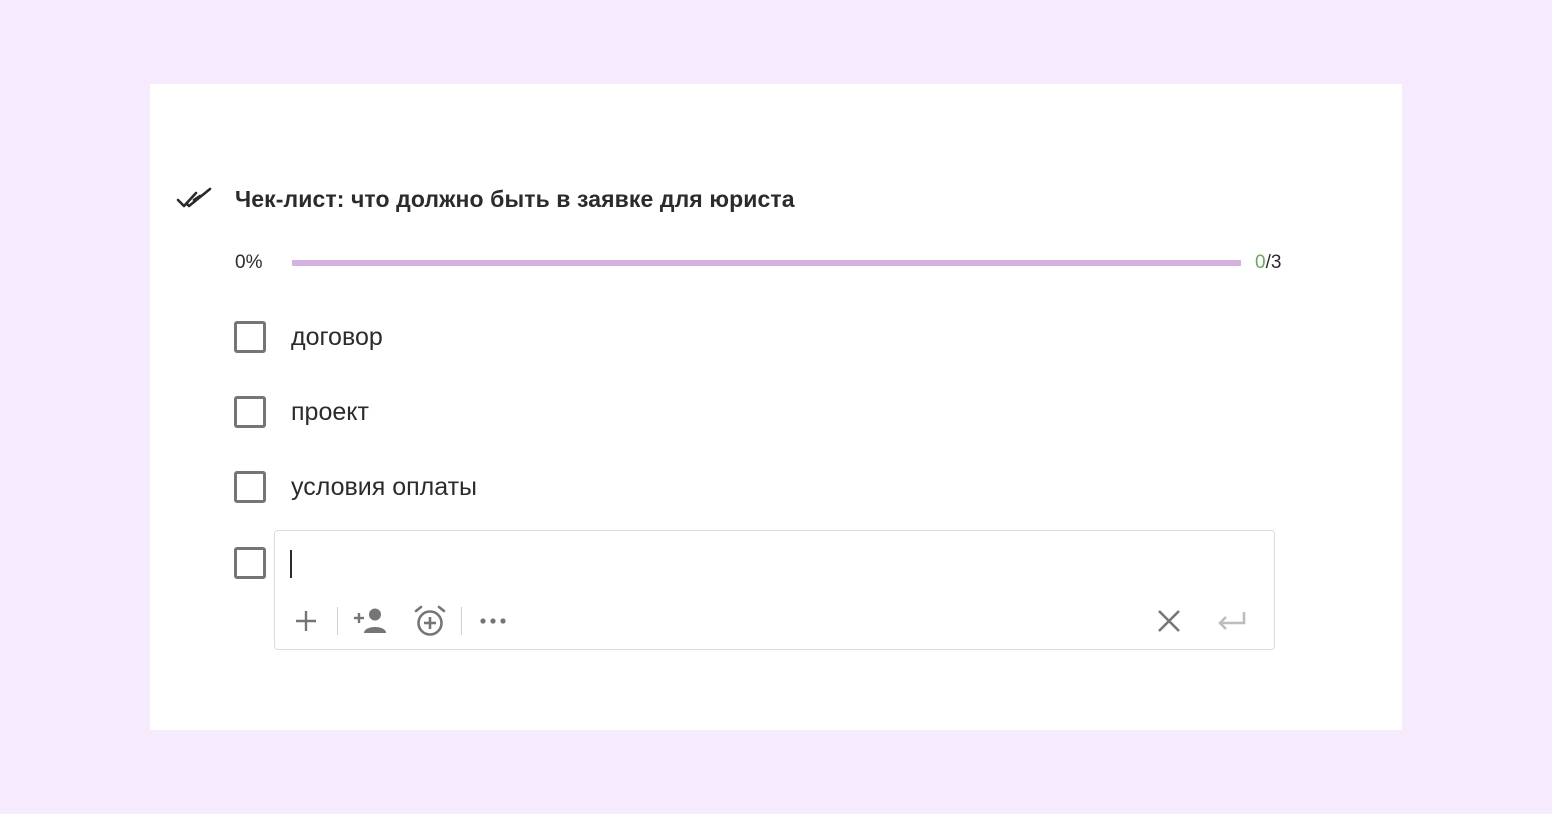 This screenshot has width=1552, height=814. I want to click on more-button, so click(493, 621).